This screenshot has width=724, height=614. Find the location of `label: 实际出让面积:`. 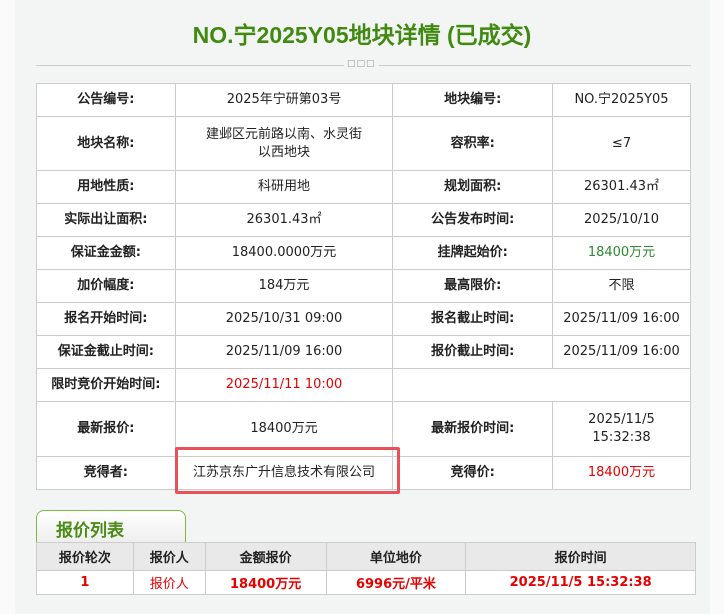

label: 实际出让面积: is located at coordinates (106, 220).